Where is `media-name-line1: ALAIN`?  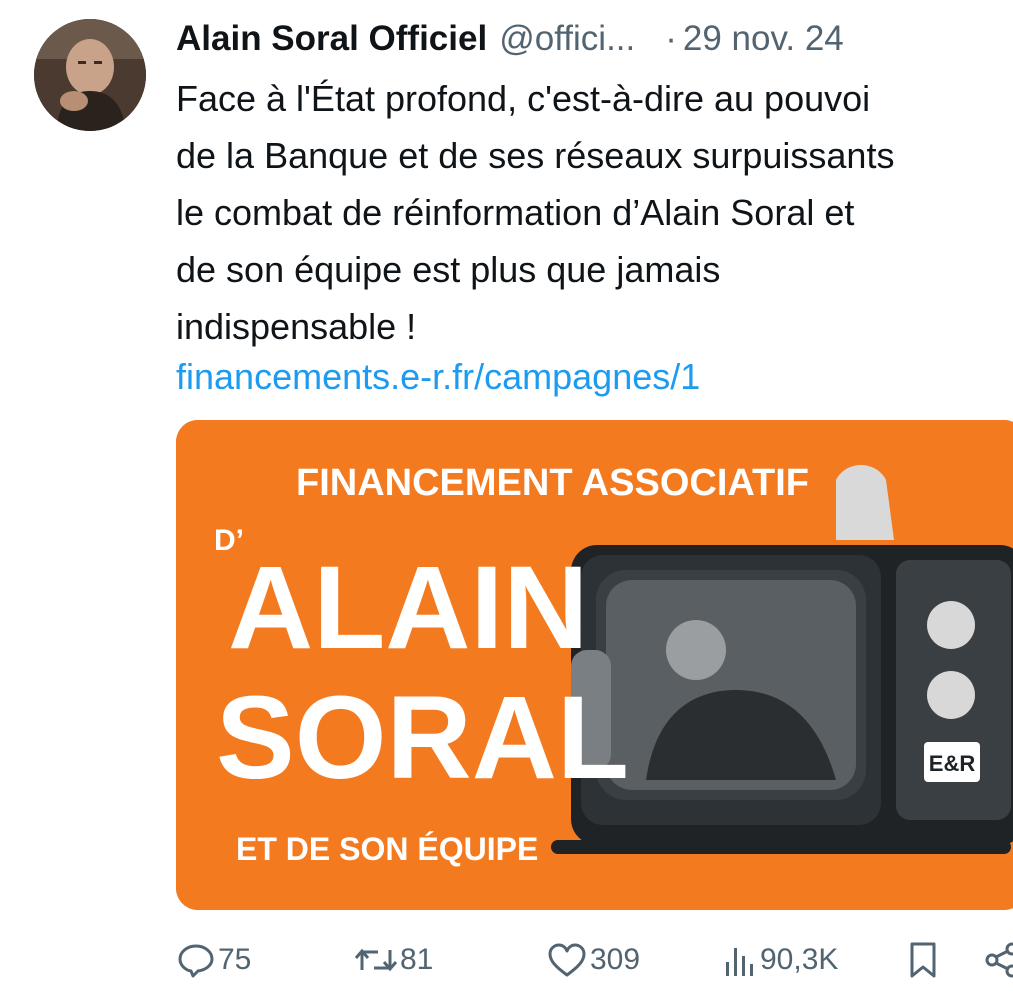 media-name-line1: ALAIN is located at coordinates (408, 608).